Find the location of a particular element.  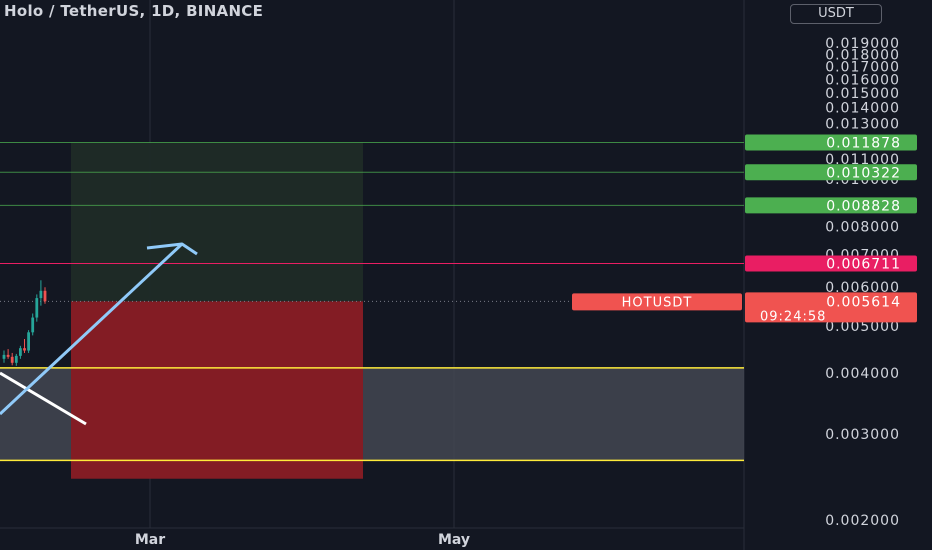

y-tick-label: 0.014000 is located at coordinates (862, 109).